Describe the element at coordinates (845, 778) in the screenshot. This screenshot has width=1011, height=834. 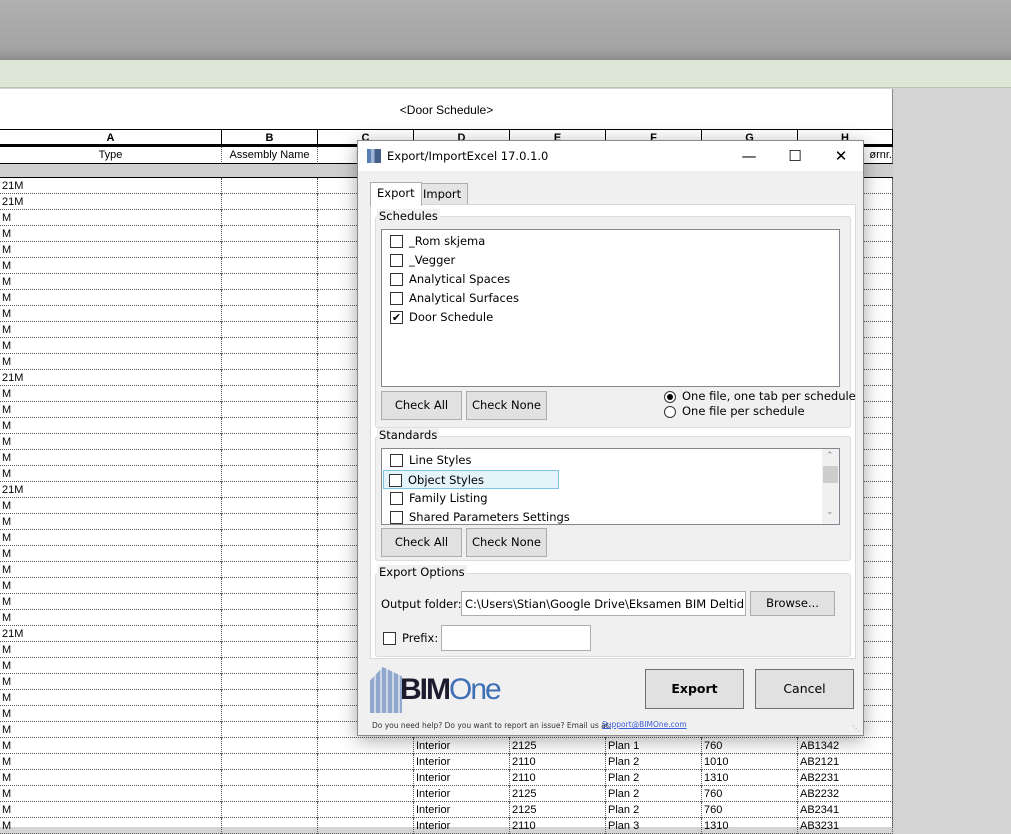
I see `table-cell: AB2231` at that location.